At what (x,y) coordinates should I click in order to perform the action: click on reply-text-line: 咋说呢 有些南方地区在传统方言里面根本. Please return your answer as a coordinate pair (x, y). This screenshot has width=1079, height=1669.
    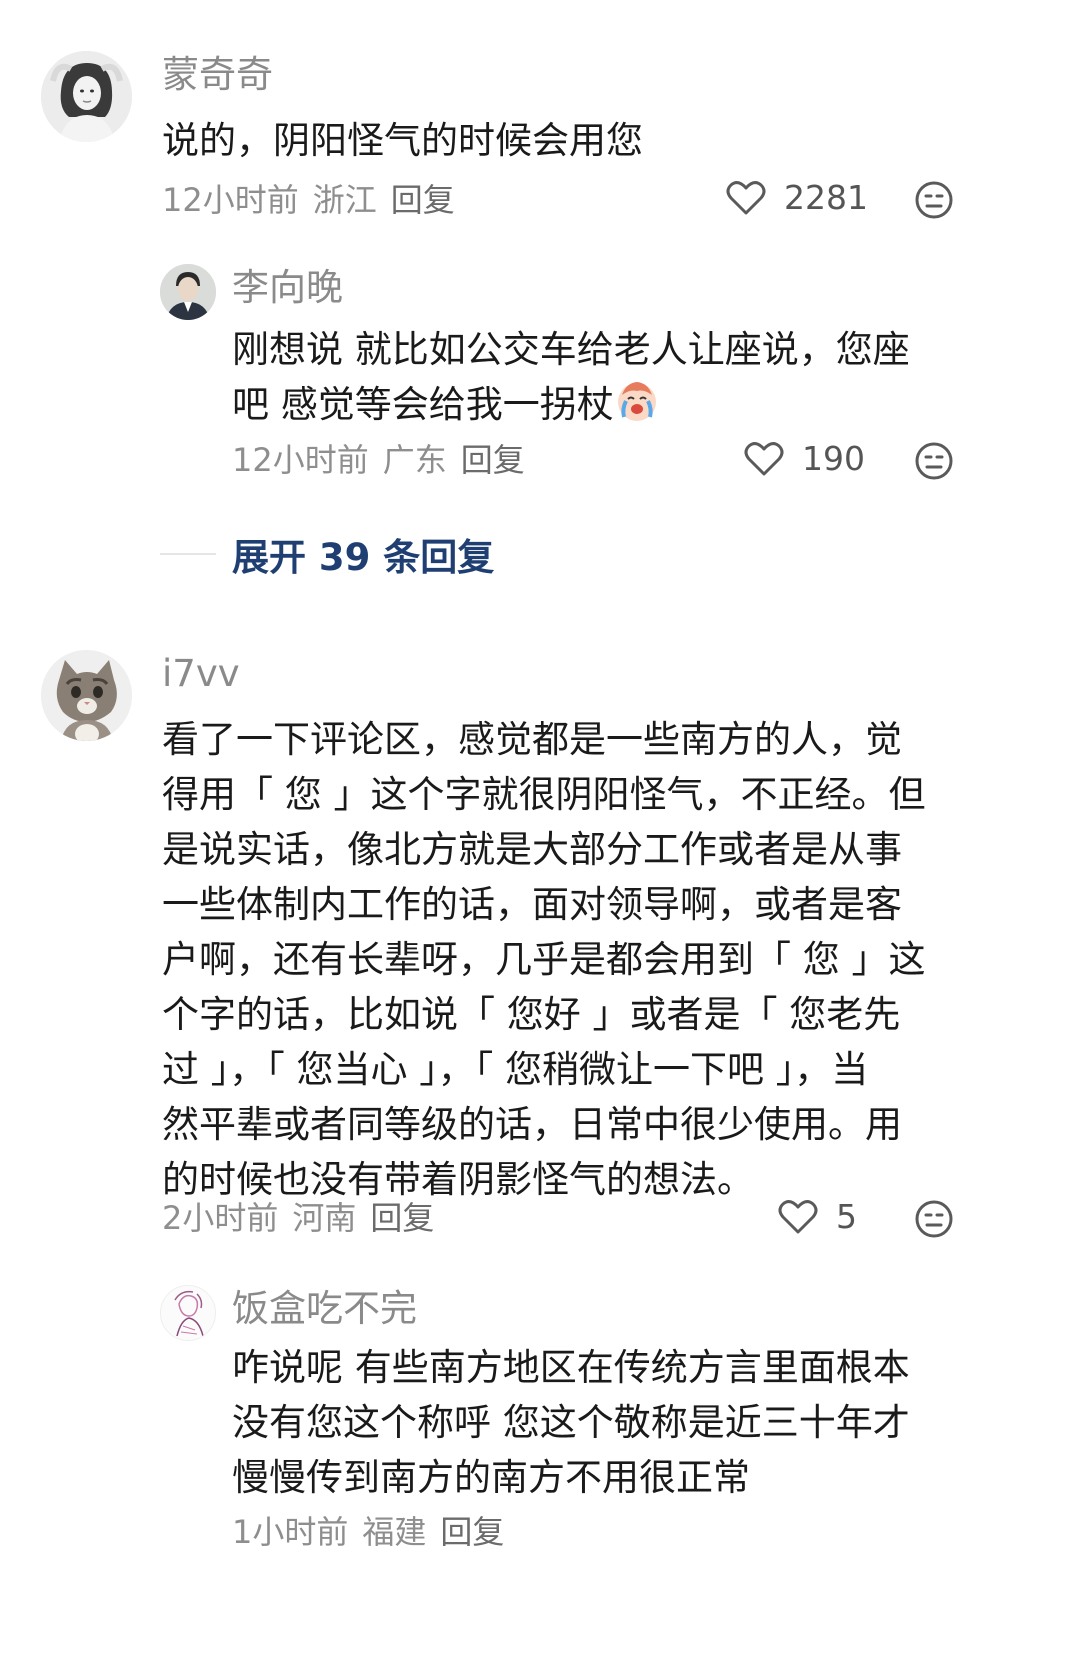
    Looking at the image, I should click on (571, 1367).